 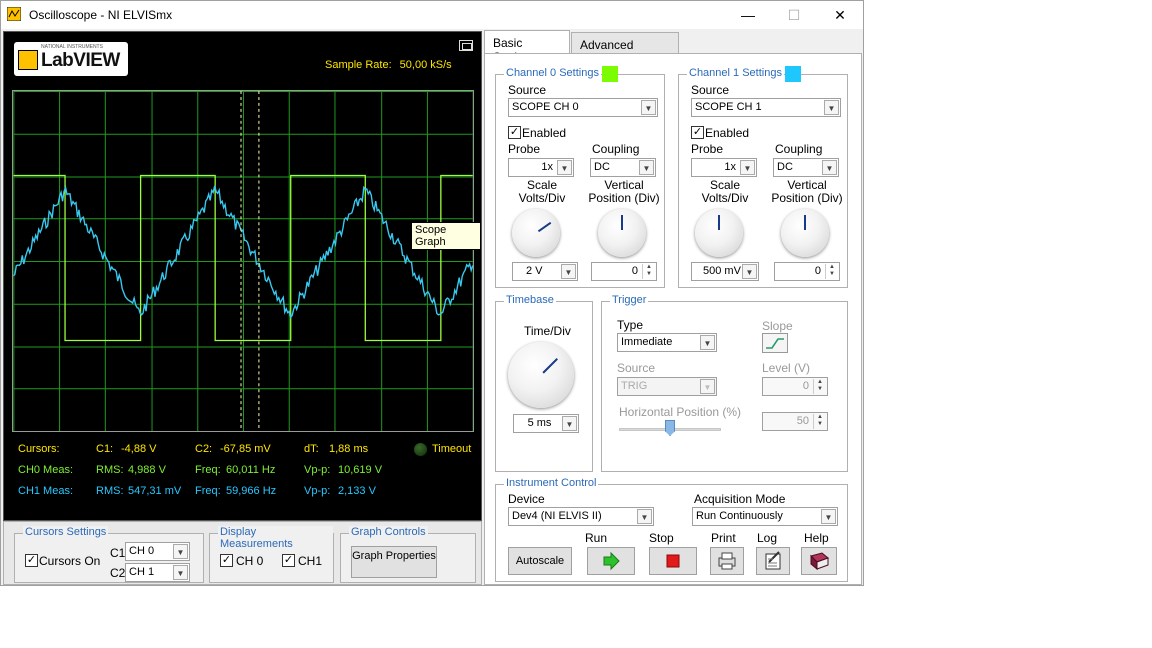 I want to click on channel0-enabled-checkbox: ✓, so click(x=514, y=132).